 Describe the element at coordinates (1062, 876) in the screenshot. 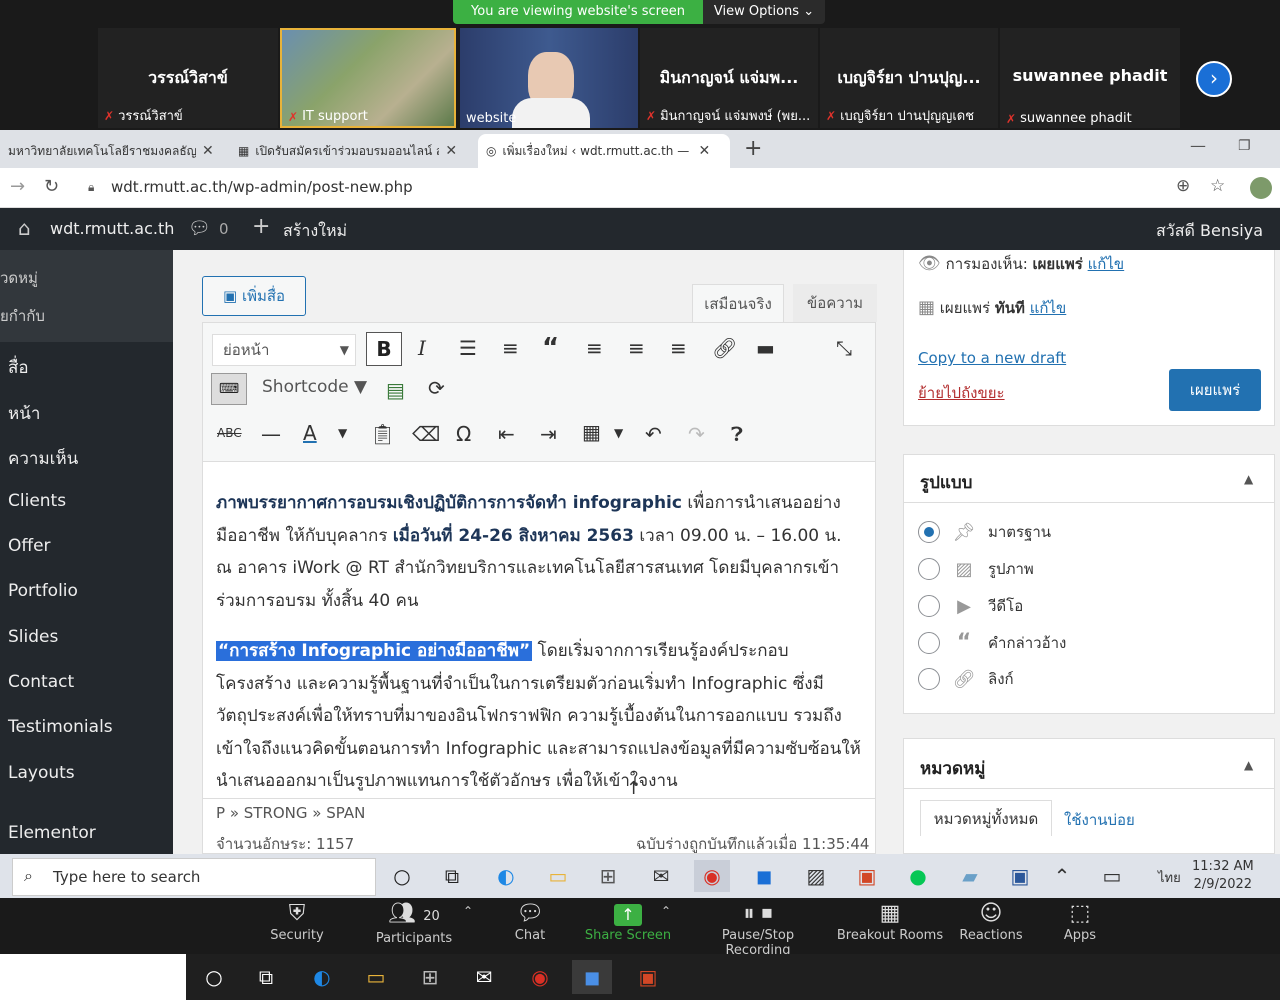

I see `tray-chevron-icon: ⌃` at that location.